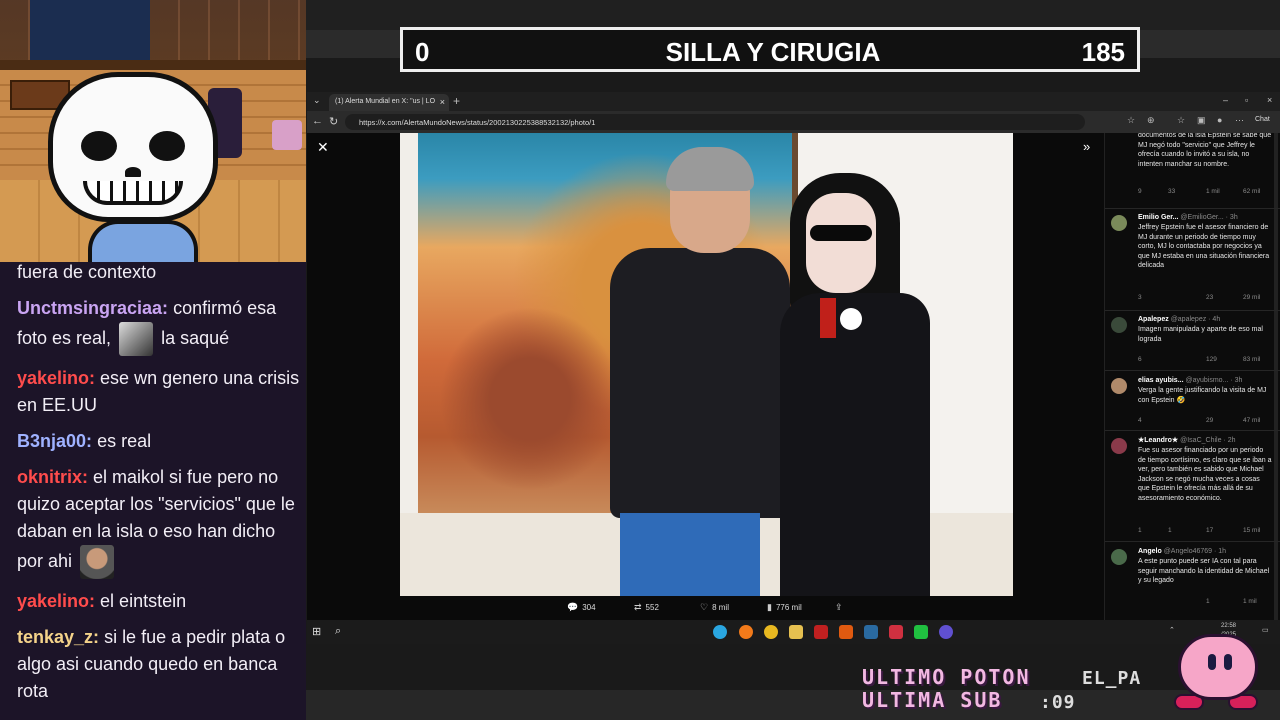  Describe the element at coordinates (342, 632) in the screenshot. I see `search-icon: ⌕` at that location.